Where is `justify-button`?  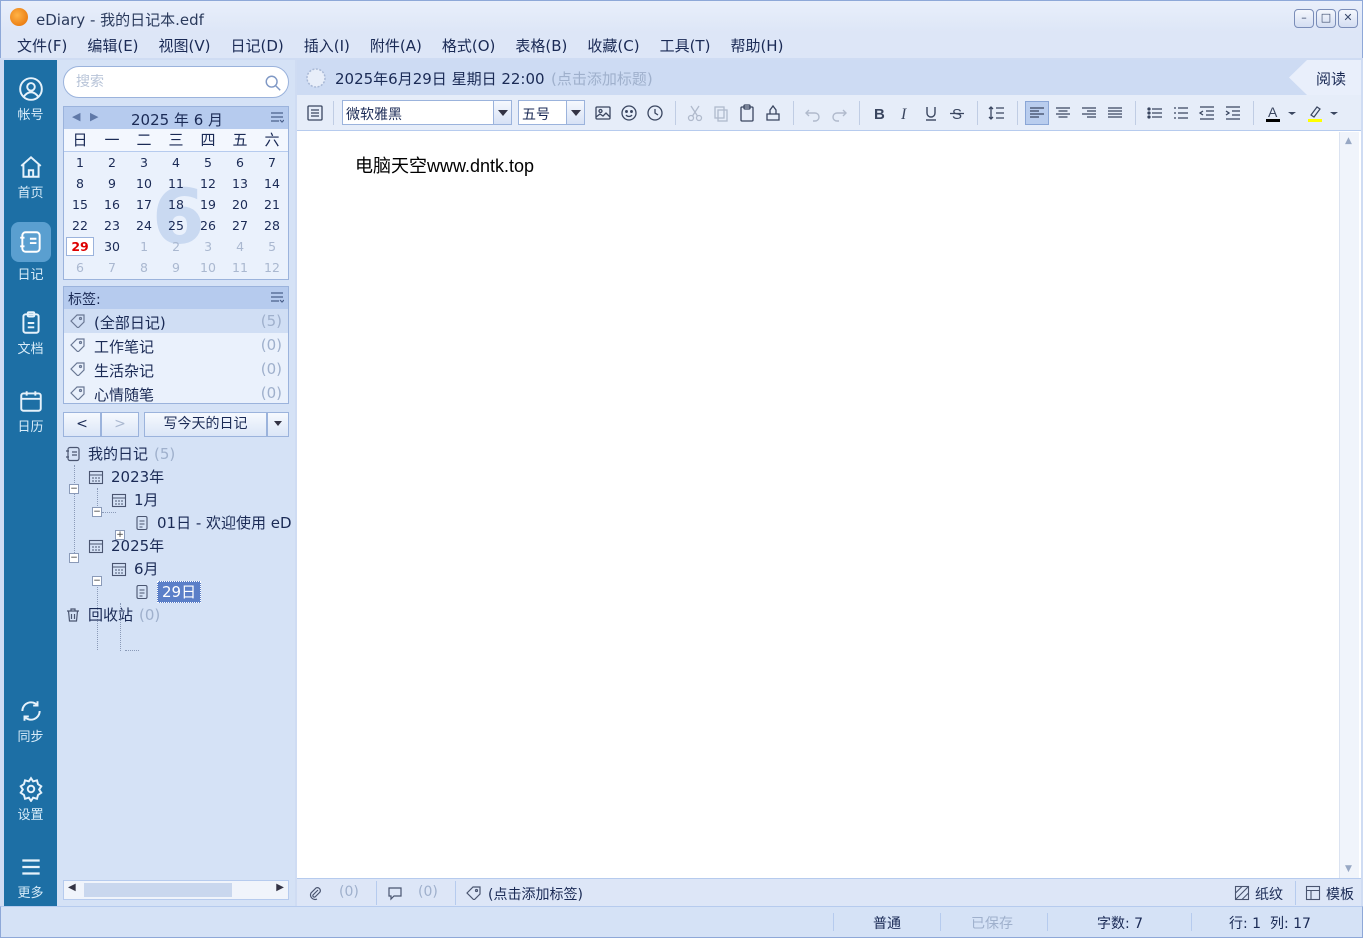 justify-button is located at coordinates (1115, 113).